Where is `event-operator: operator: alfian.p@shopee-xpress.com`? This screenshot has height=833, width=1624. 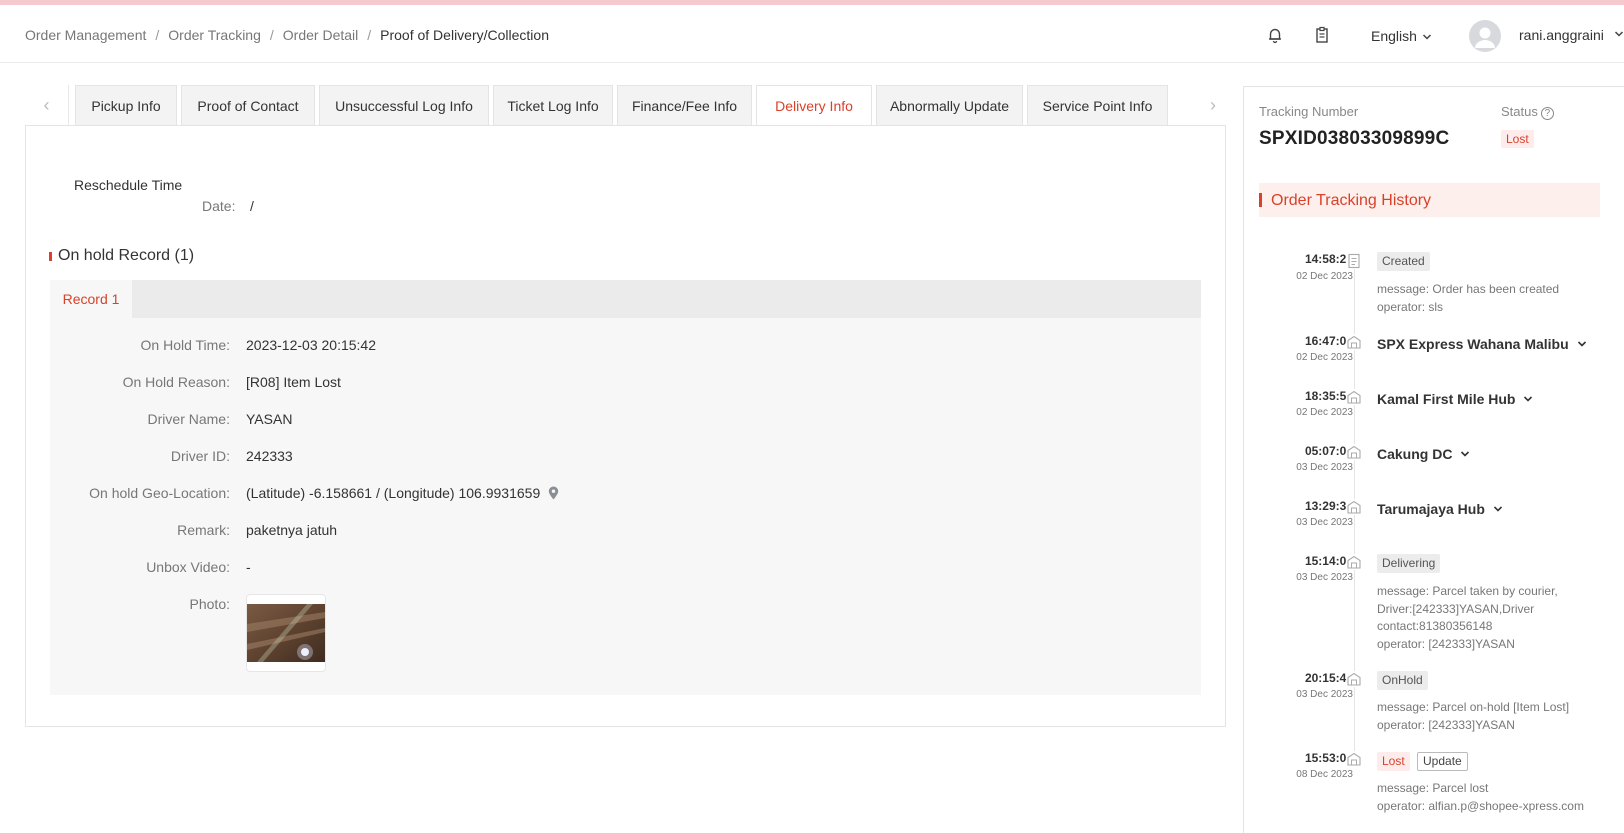
event-operator: operator: alfian.p@shopee-xpress.com is located at coordinates (1480, 806).